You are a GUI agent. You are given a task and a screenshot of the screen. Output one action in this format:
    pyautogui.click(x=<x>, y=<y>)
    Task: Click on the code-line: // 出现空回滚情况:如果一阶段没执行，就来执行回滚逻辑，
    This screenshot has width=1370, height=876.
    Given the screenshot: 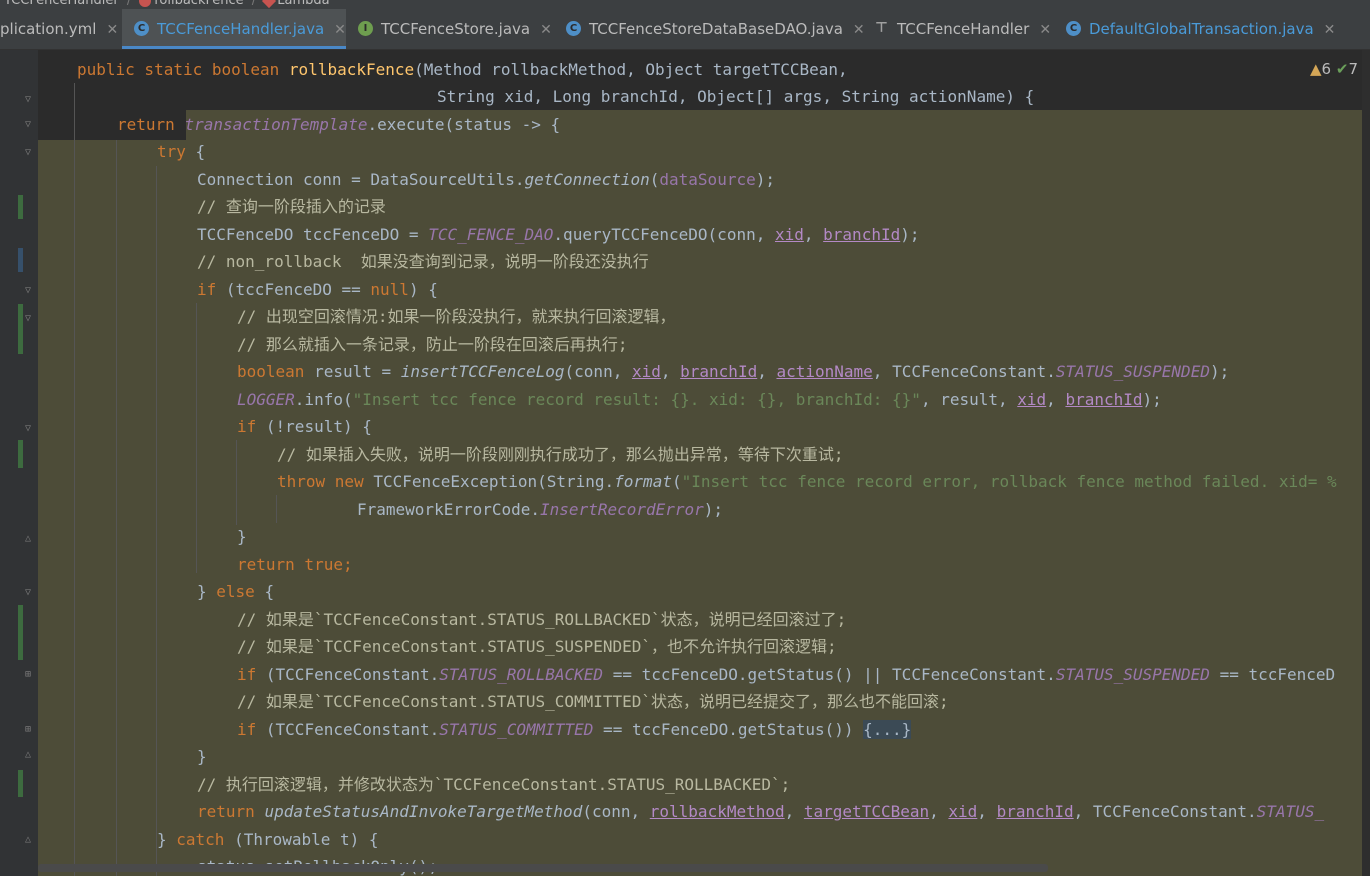 What is the action you would take?
    pyautogui.click(x=456, y=316)
    